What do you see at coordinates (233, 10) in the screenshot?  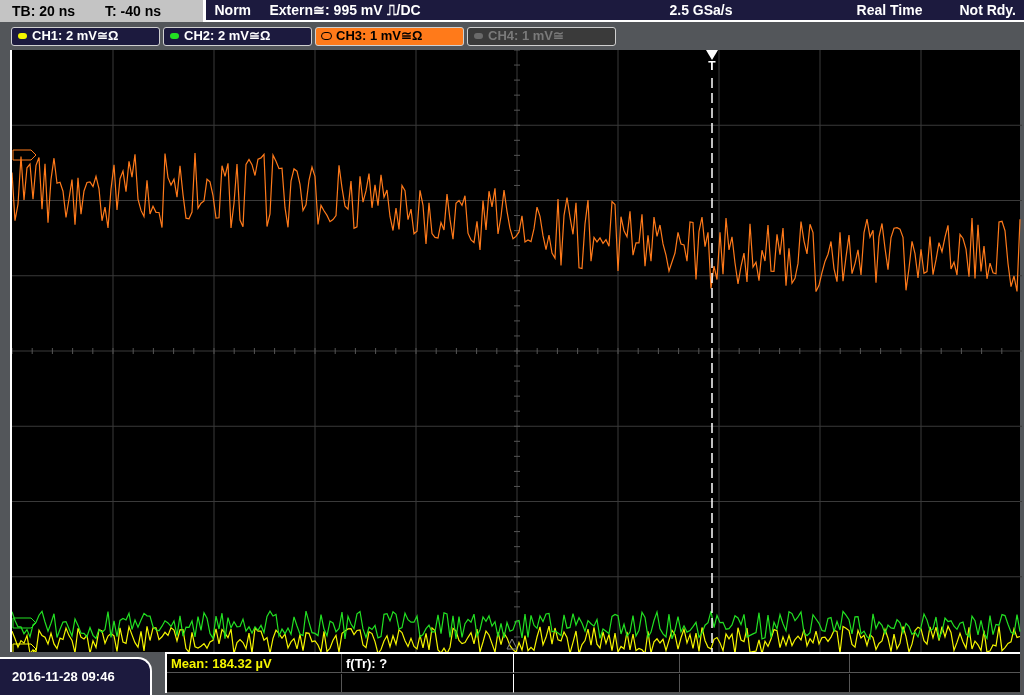 I see `trigger-mode: Norm` at bounding box center [233, 10].